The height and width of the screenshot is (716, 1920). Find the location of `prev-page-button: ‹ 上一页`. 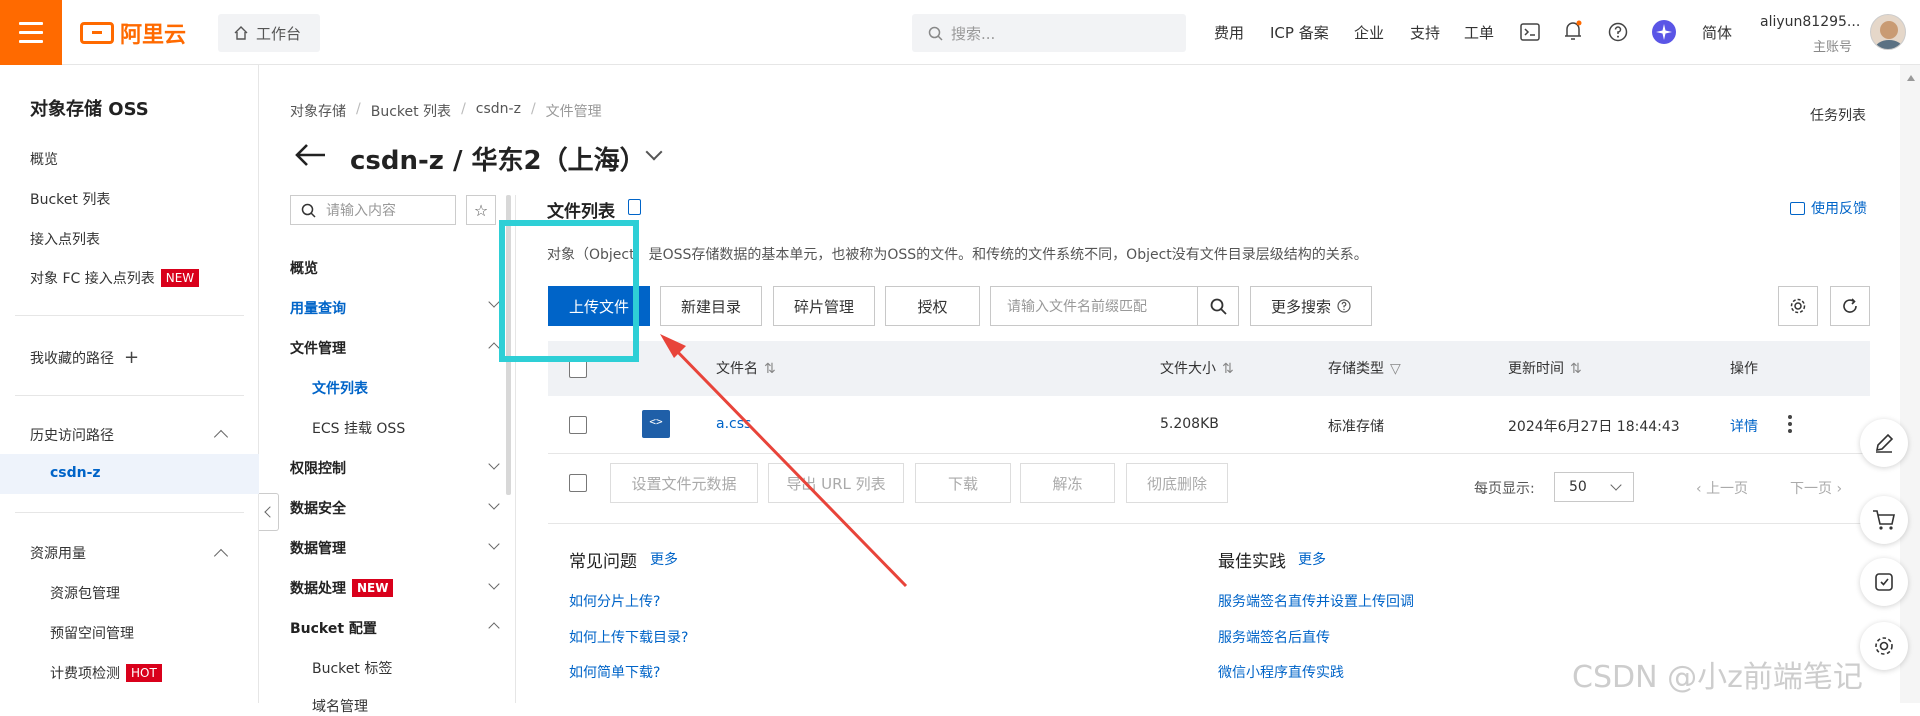

prev-page-button: ‹ 上一页 is located at coordinates (1722, 488).